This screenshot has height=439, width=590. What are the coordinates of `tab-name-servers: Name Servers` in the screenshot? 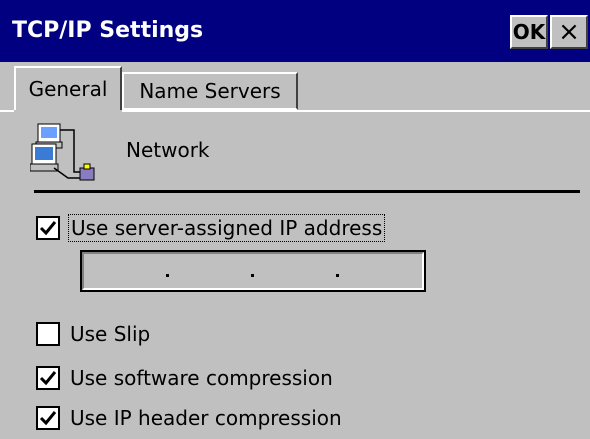 It's located at (210, 91).